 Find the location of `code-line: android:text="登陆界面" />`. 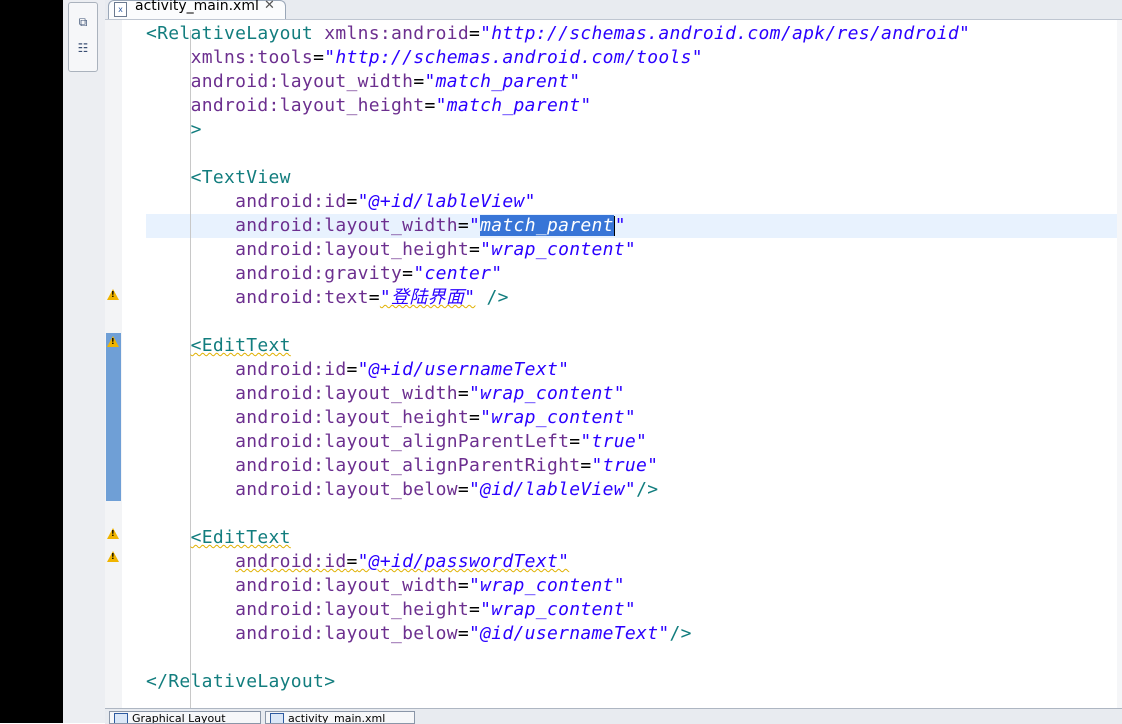

code-line: android:text="登陆界面" /> is located at coordinates (372, 297).